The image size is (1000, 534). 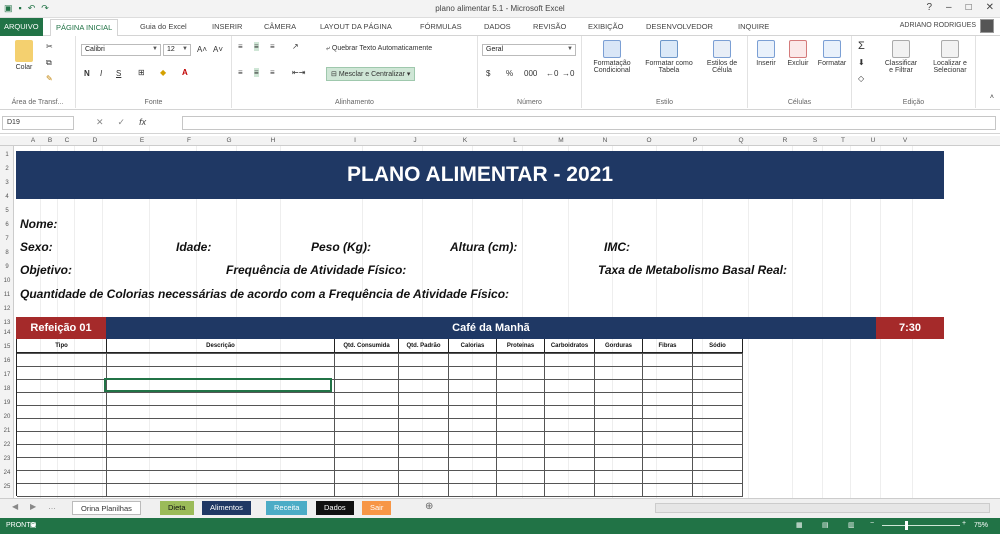 I want to click on horizontal-scrollbar, so click(x=822, y=508).